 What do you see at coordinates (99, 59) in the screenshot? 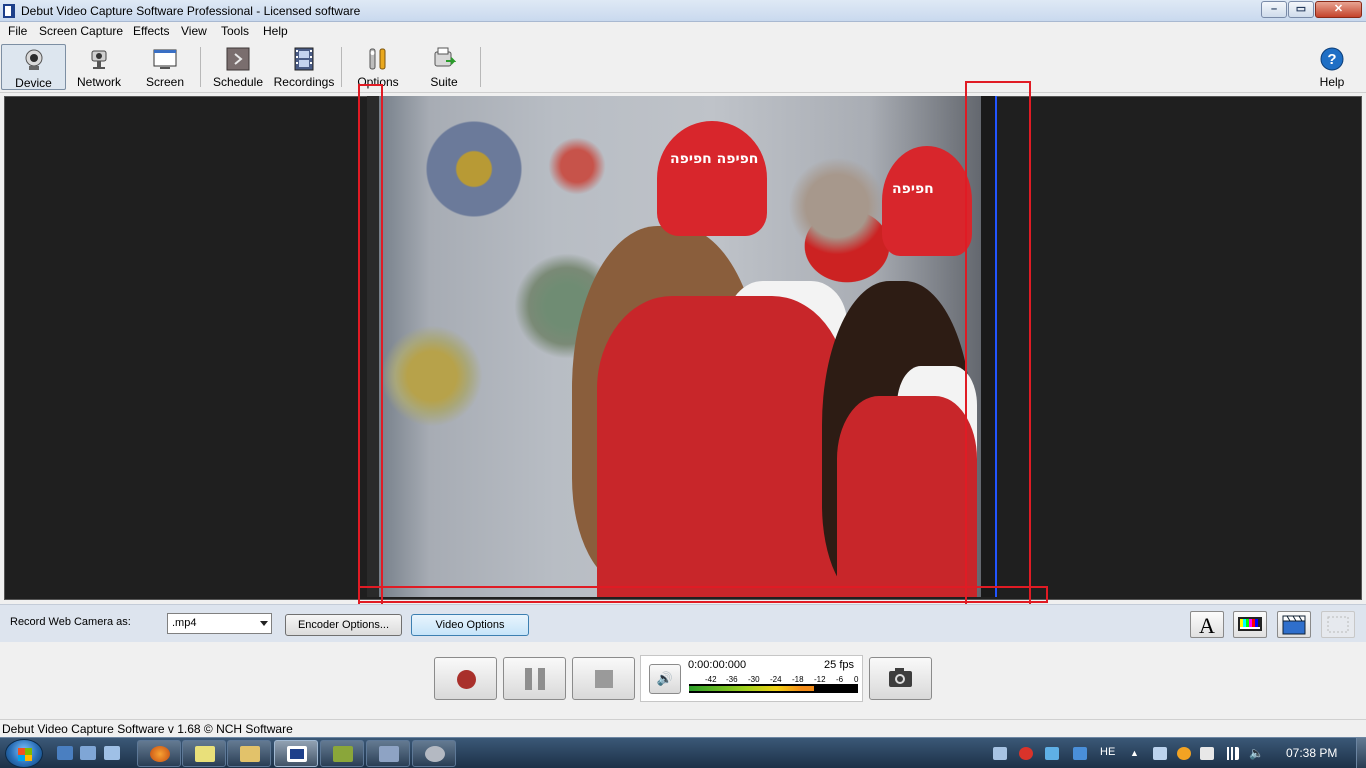
I see `network-camera-icon` at bounding box center [99, 59].